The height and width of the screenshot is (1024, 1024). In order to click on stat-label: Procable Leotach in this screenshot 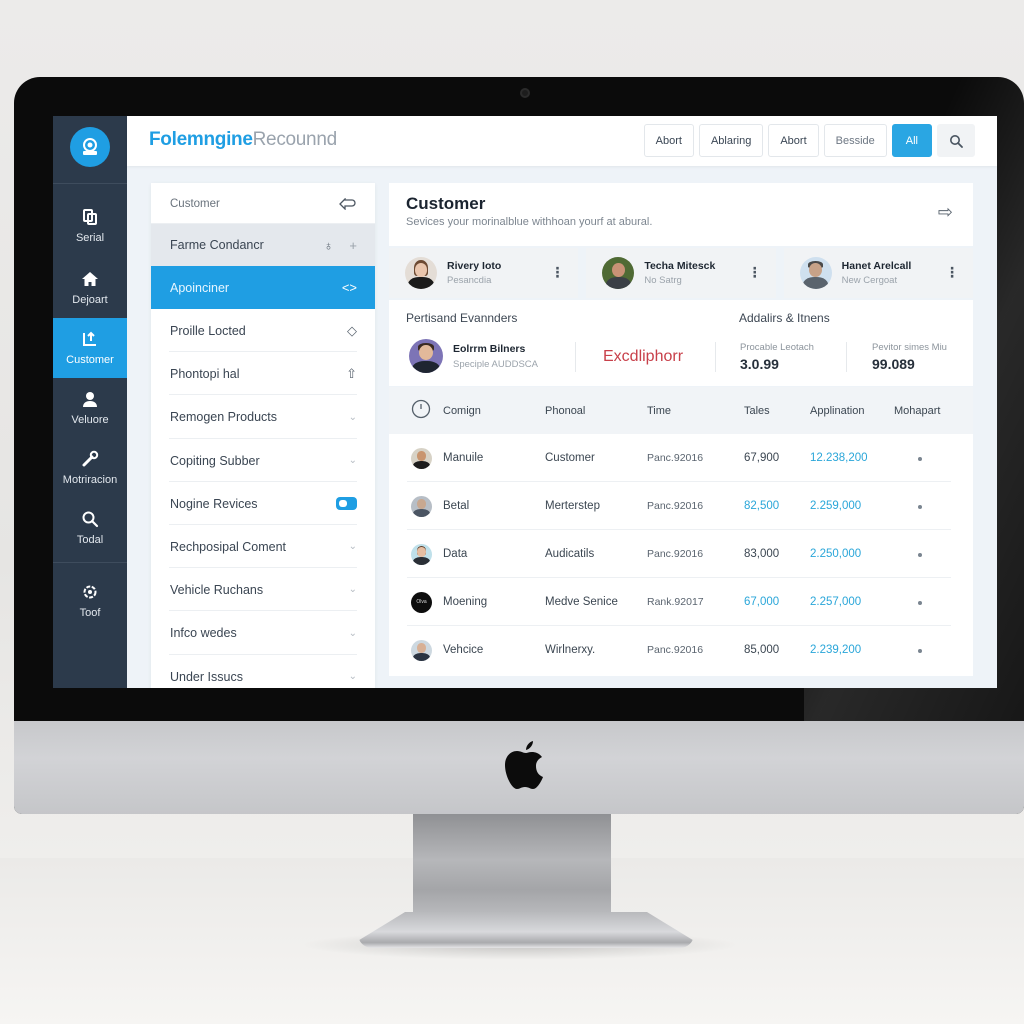, I will do `click(777, 347)`.